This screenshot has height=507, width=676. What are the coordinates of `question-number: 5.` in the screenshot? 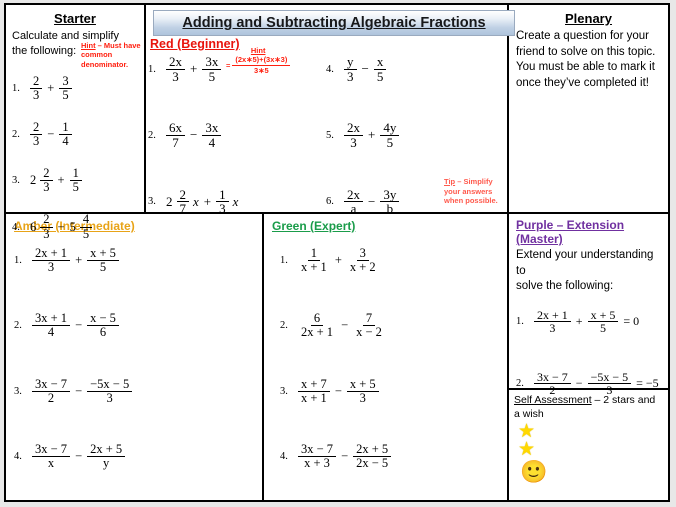 It's located at (330, 135).